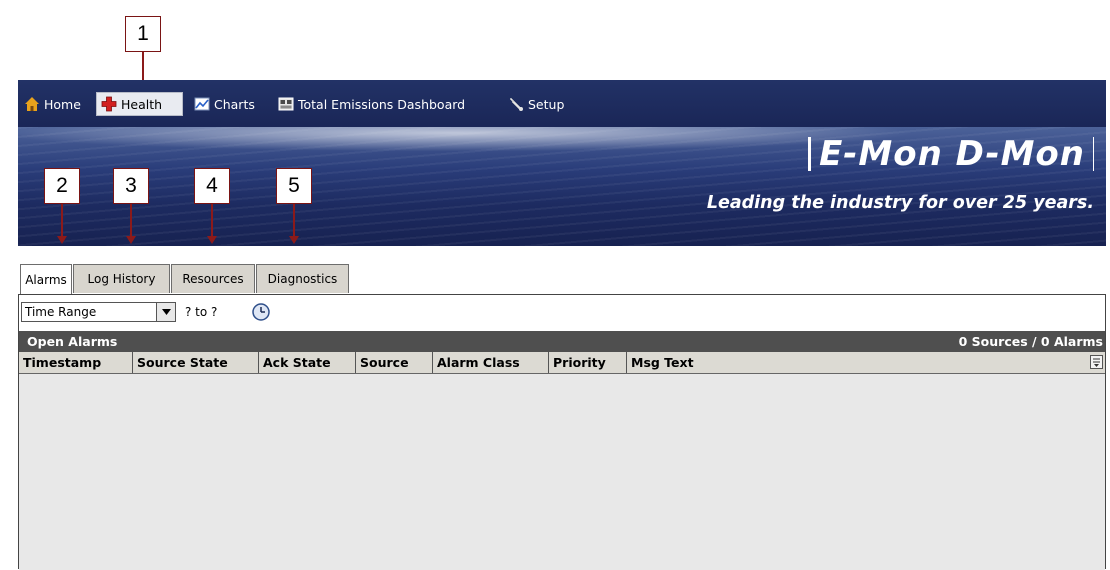 The height and width of the screenshot is (570, 1110). Describe the element at coordinates (212, 186) in the screenshot. I see `callout-4: 4` at that location.